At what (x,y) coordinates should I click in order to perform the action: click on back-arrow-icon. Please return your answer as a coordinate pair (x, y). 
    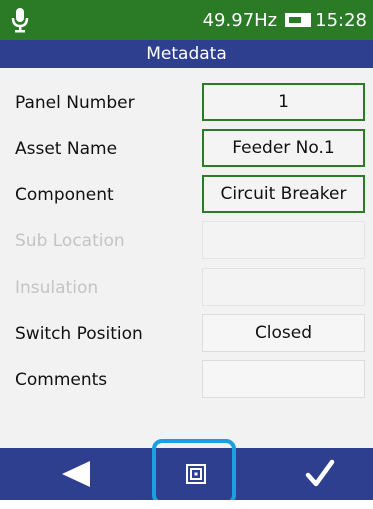
    Looking at the image, I should click on (76, 474).